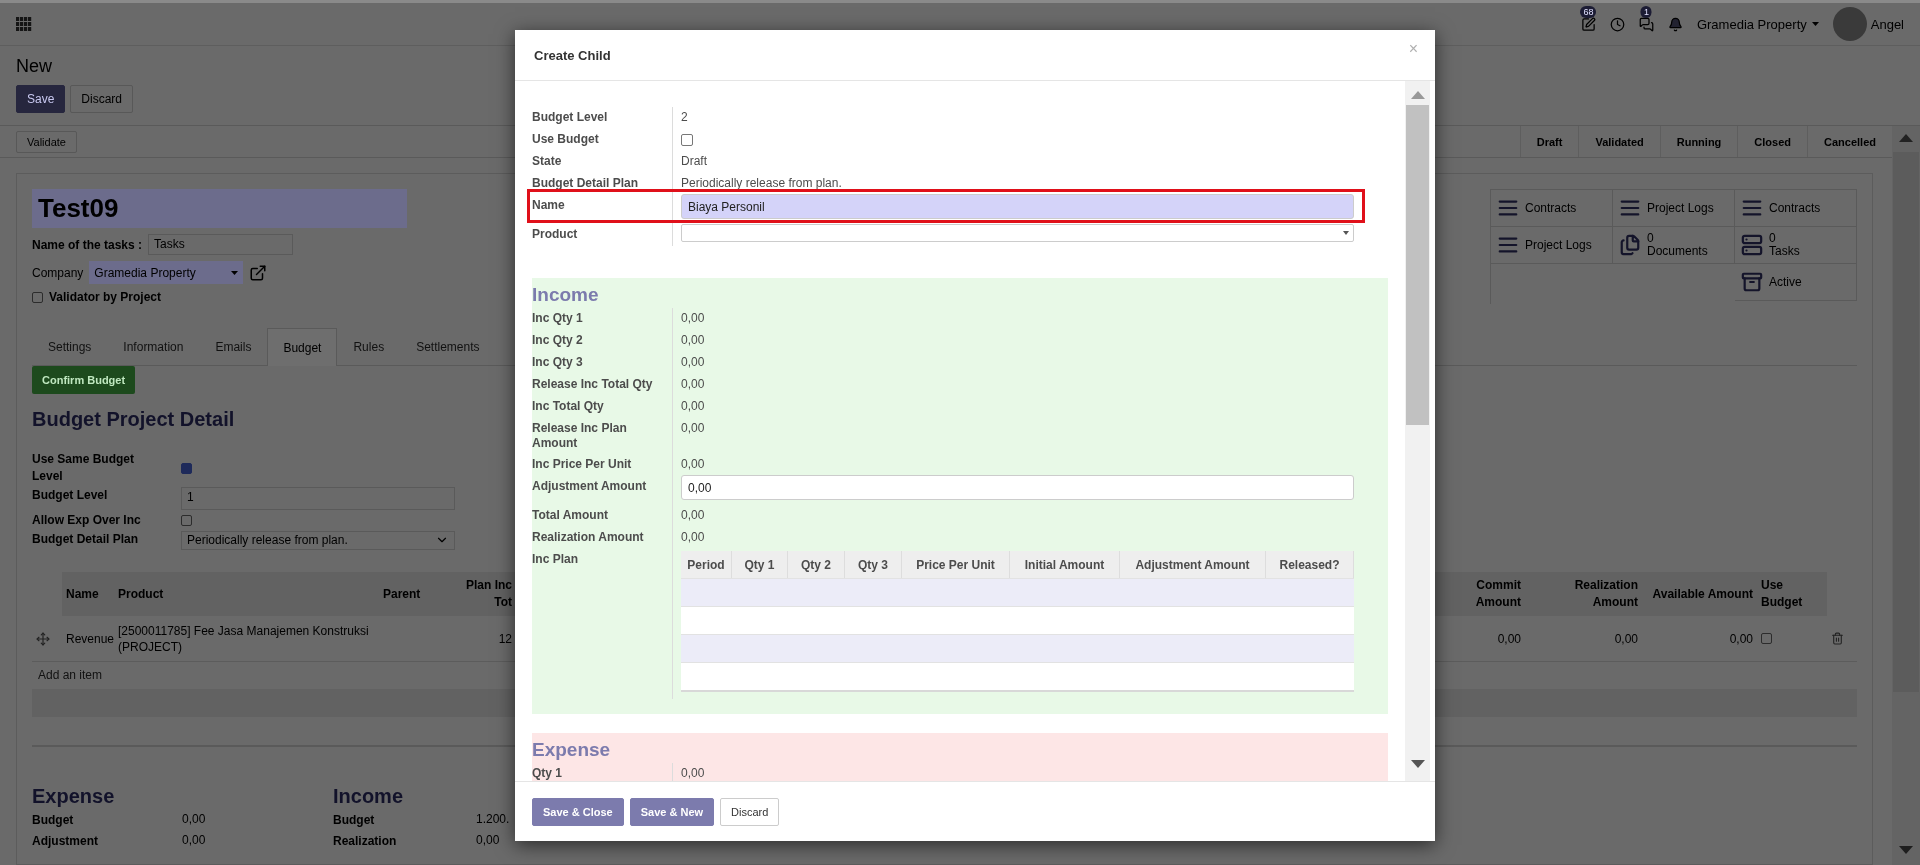 This screenshot has width=1920, height=865. I want to click on field-label: Allow Exp Over Inc, so click(87, 520).